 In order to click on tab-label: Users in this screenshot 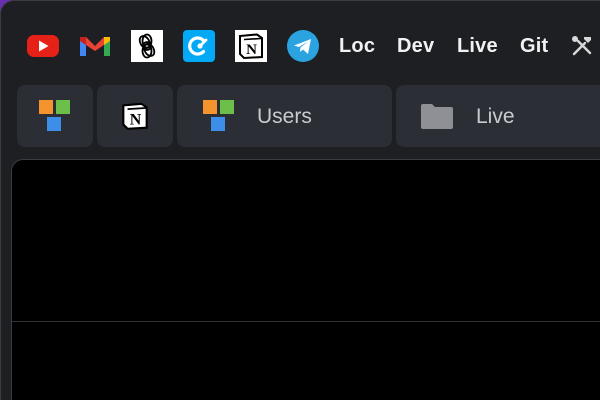, I will do `click(284, 116)`.